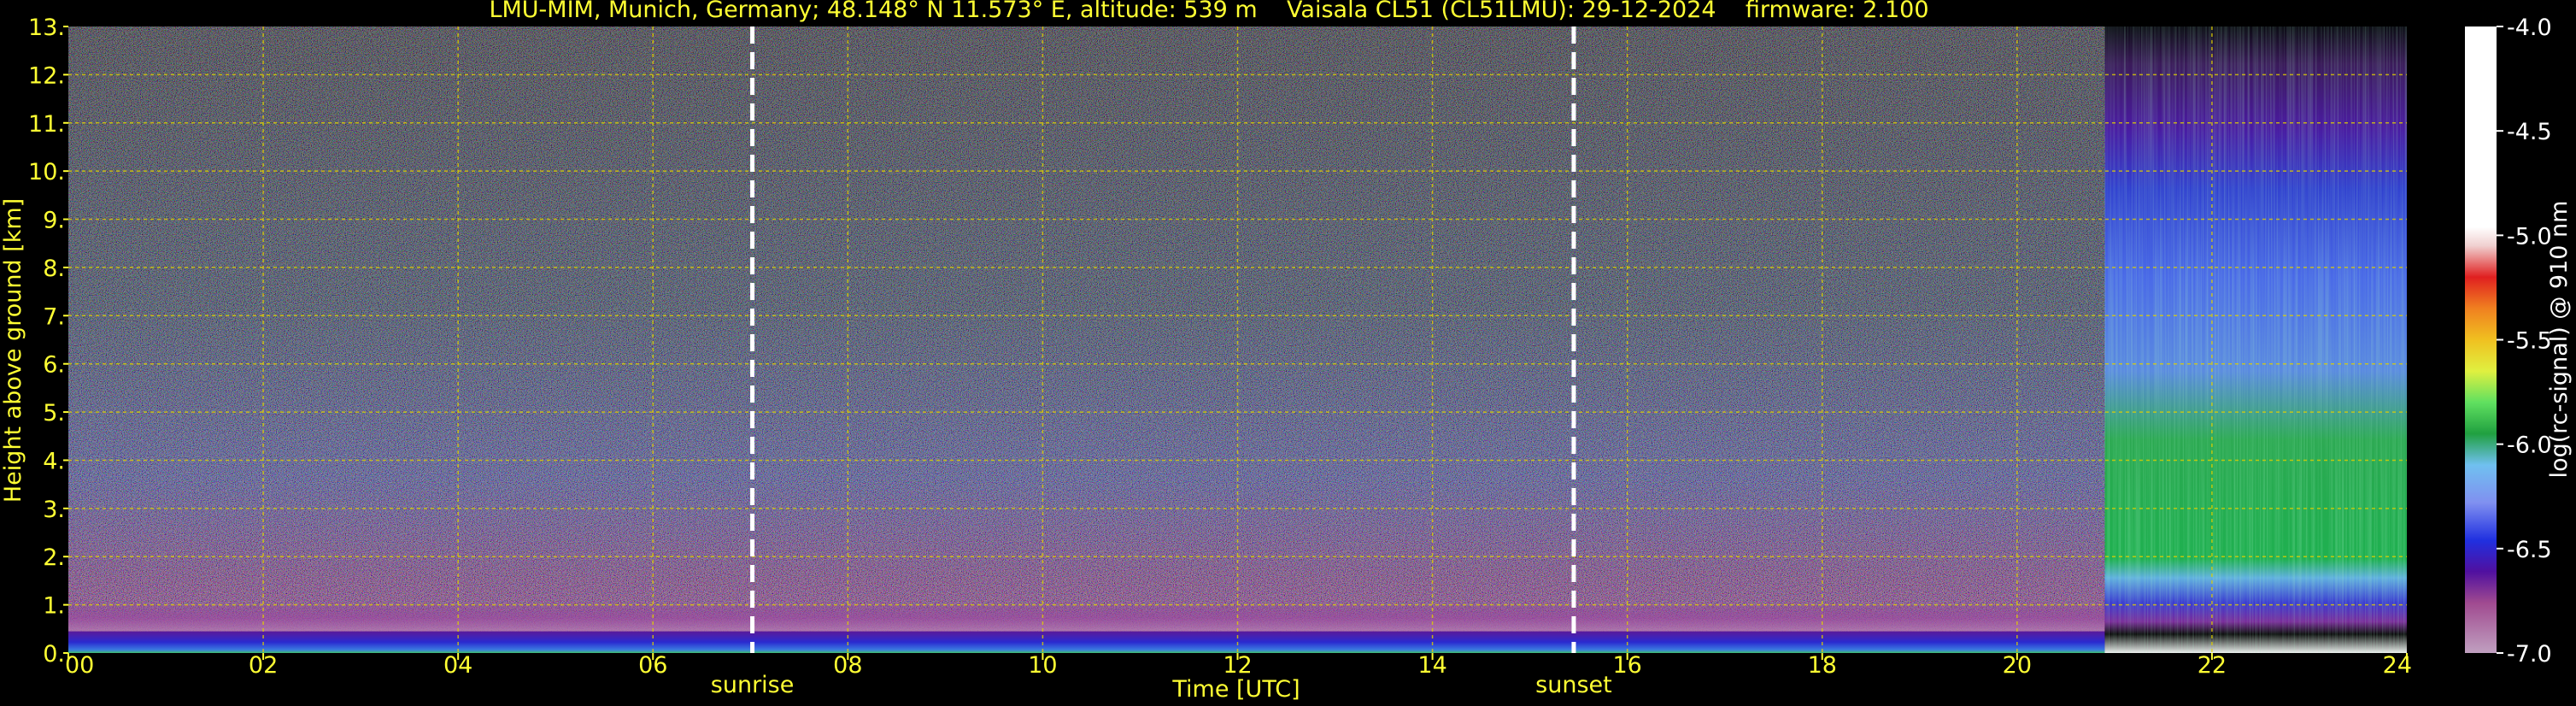 The width and height of the screenshot is (2576, 706). What do you see at coordinates (2397, 665) in the screenshot?
I see `x-tick-label: 24` at bounding box center [2397, 665].